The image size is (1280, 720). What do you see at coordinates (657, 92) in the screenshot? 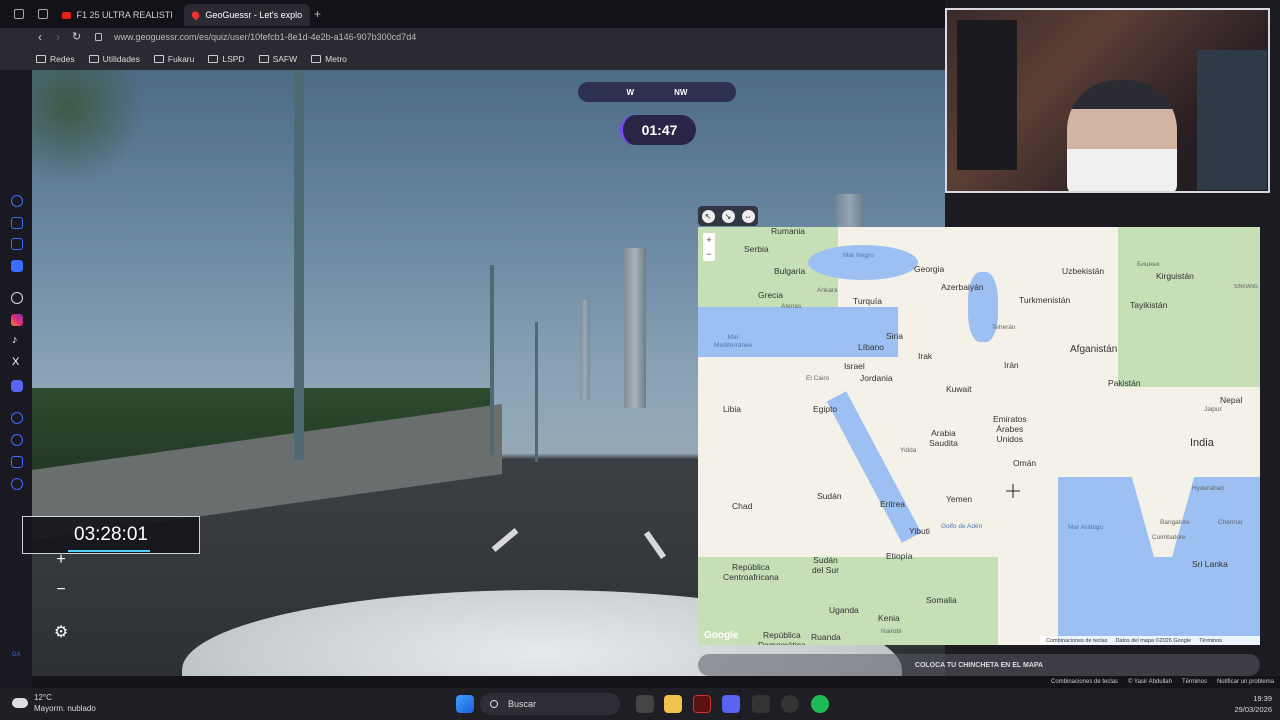
I see `compass: W NW` at bounding box center [657, 92].